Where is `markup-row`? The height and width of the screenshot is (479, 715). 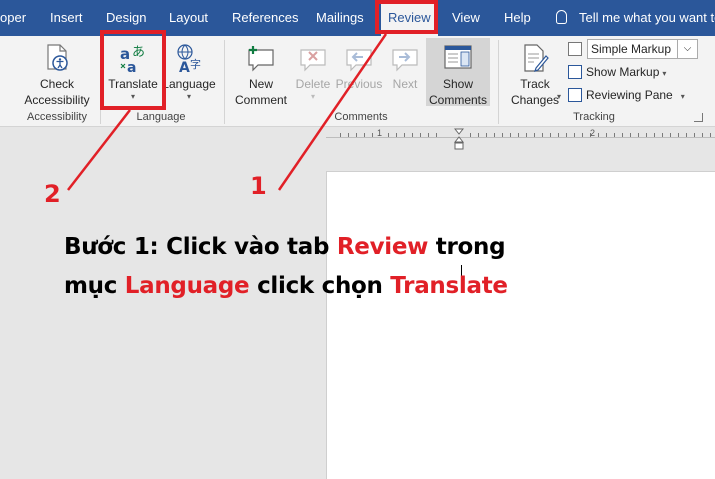
markup-row is located at coordinates (577, 49).